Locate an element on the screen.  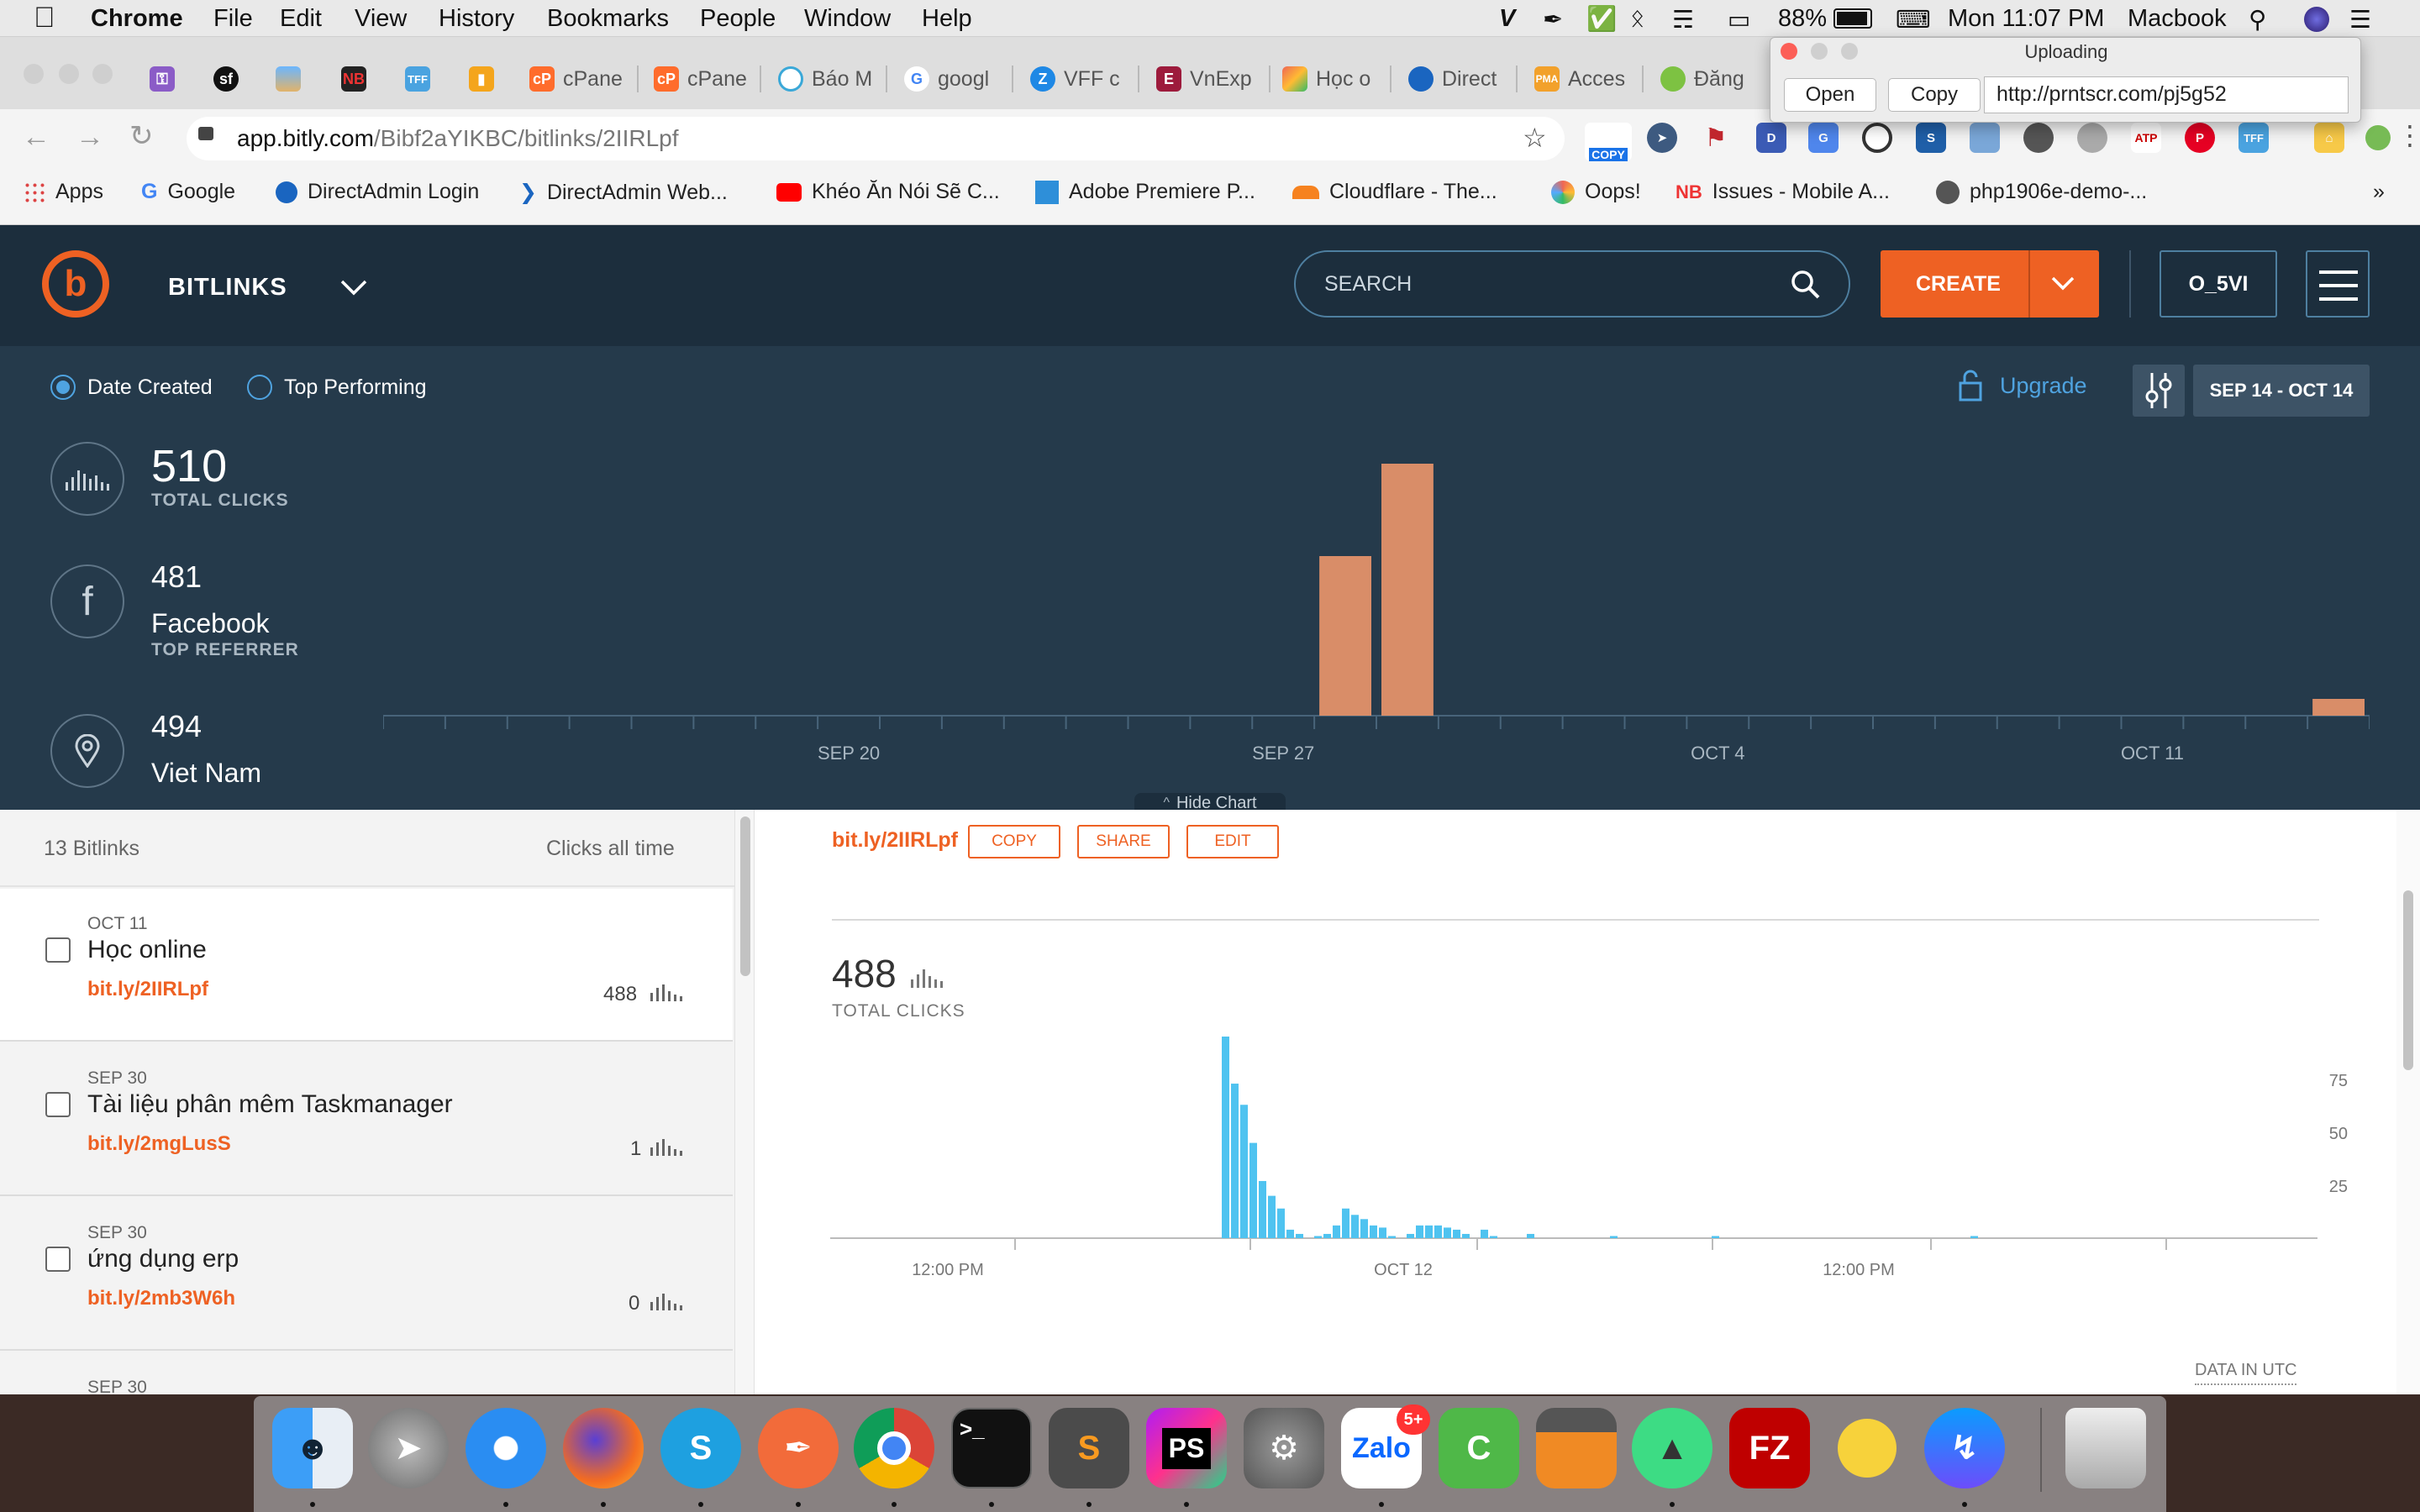
cyberduck-icon is located at coordinates (1867, 1448).